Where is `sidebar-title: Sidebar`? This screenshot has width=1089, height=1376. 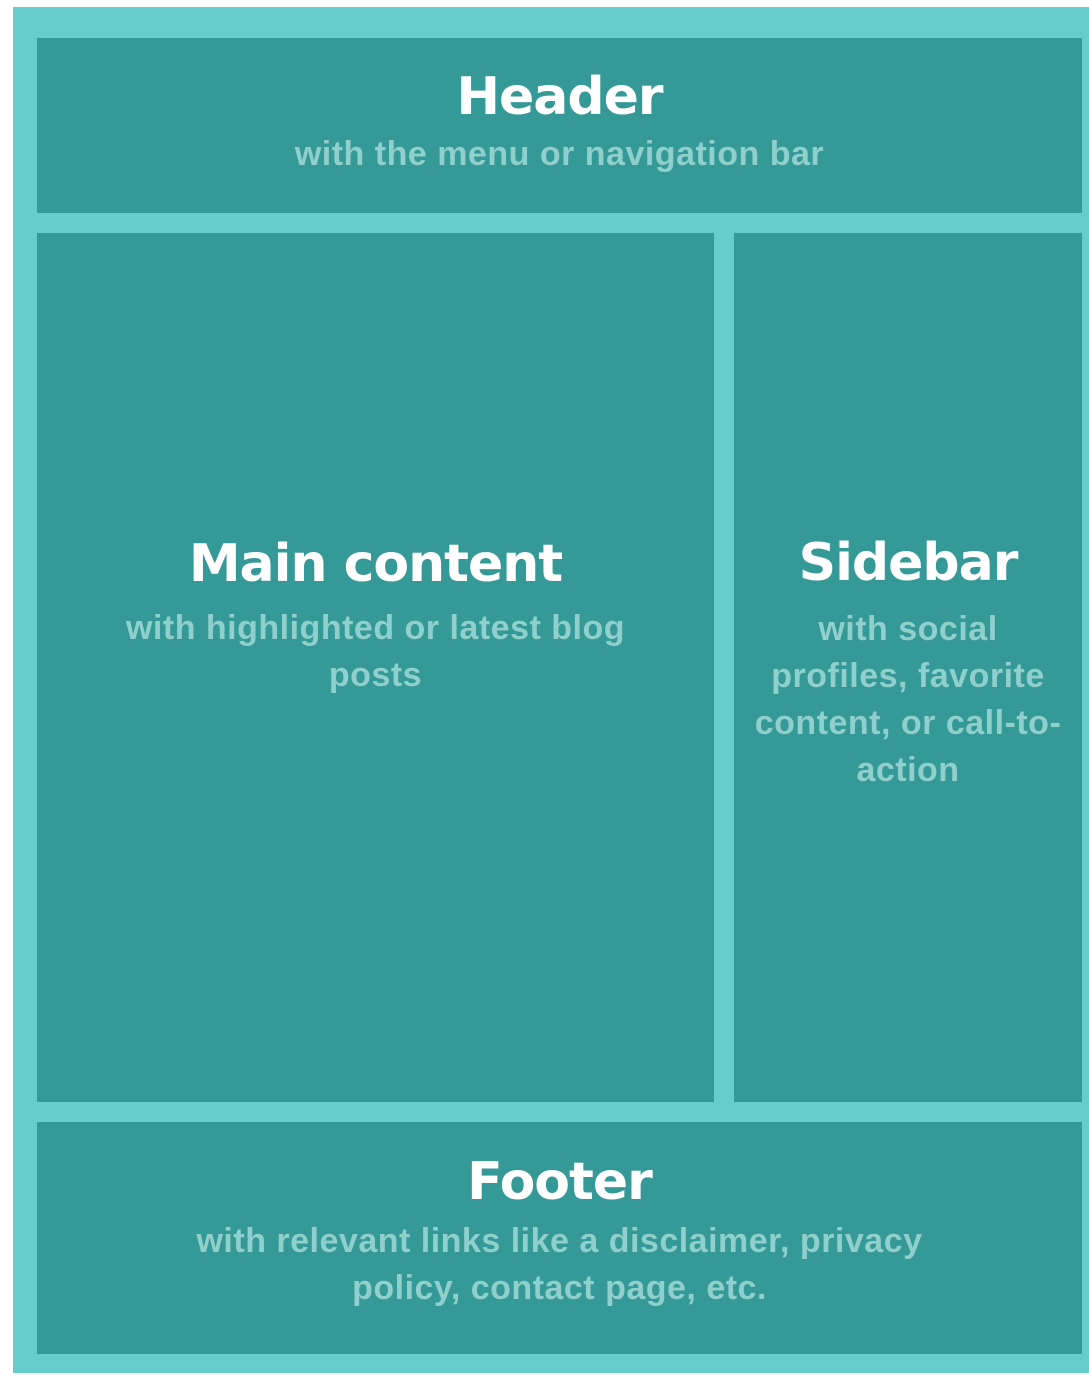
sidebar-title: Sidebar is located at coordinates (908, 562).